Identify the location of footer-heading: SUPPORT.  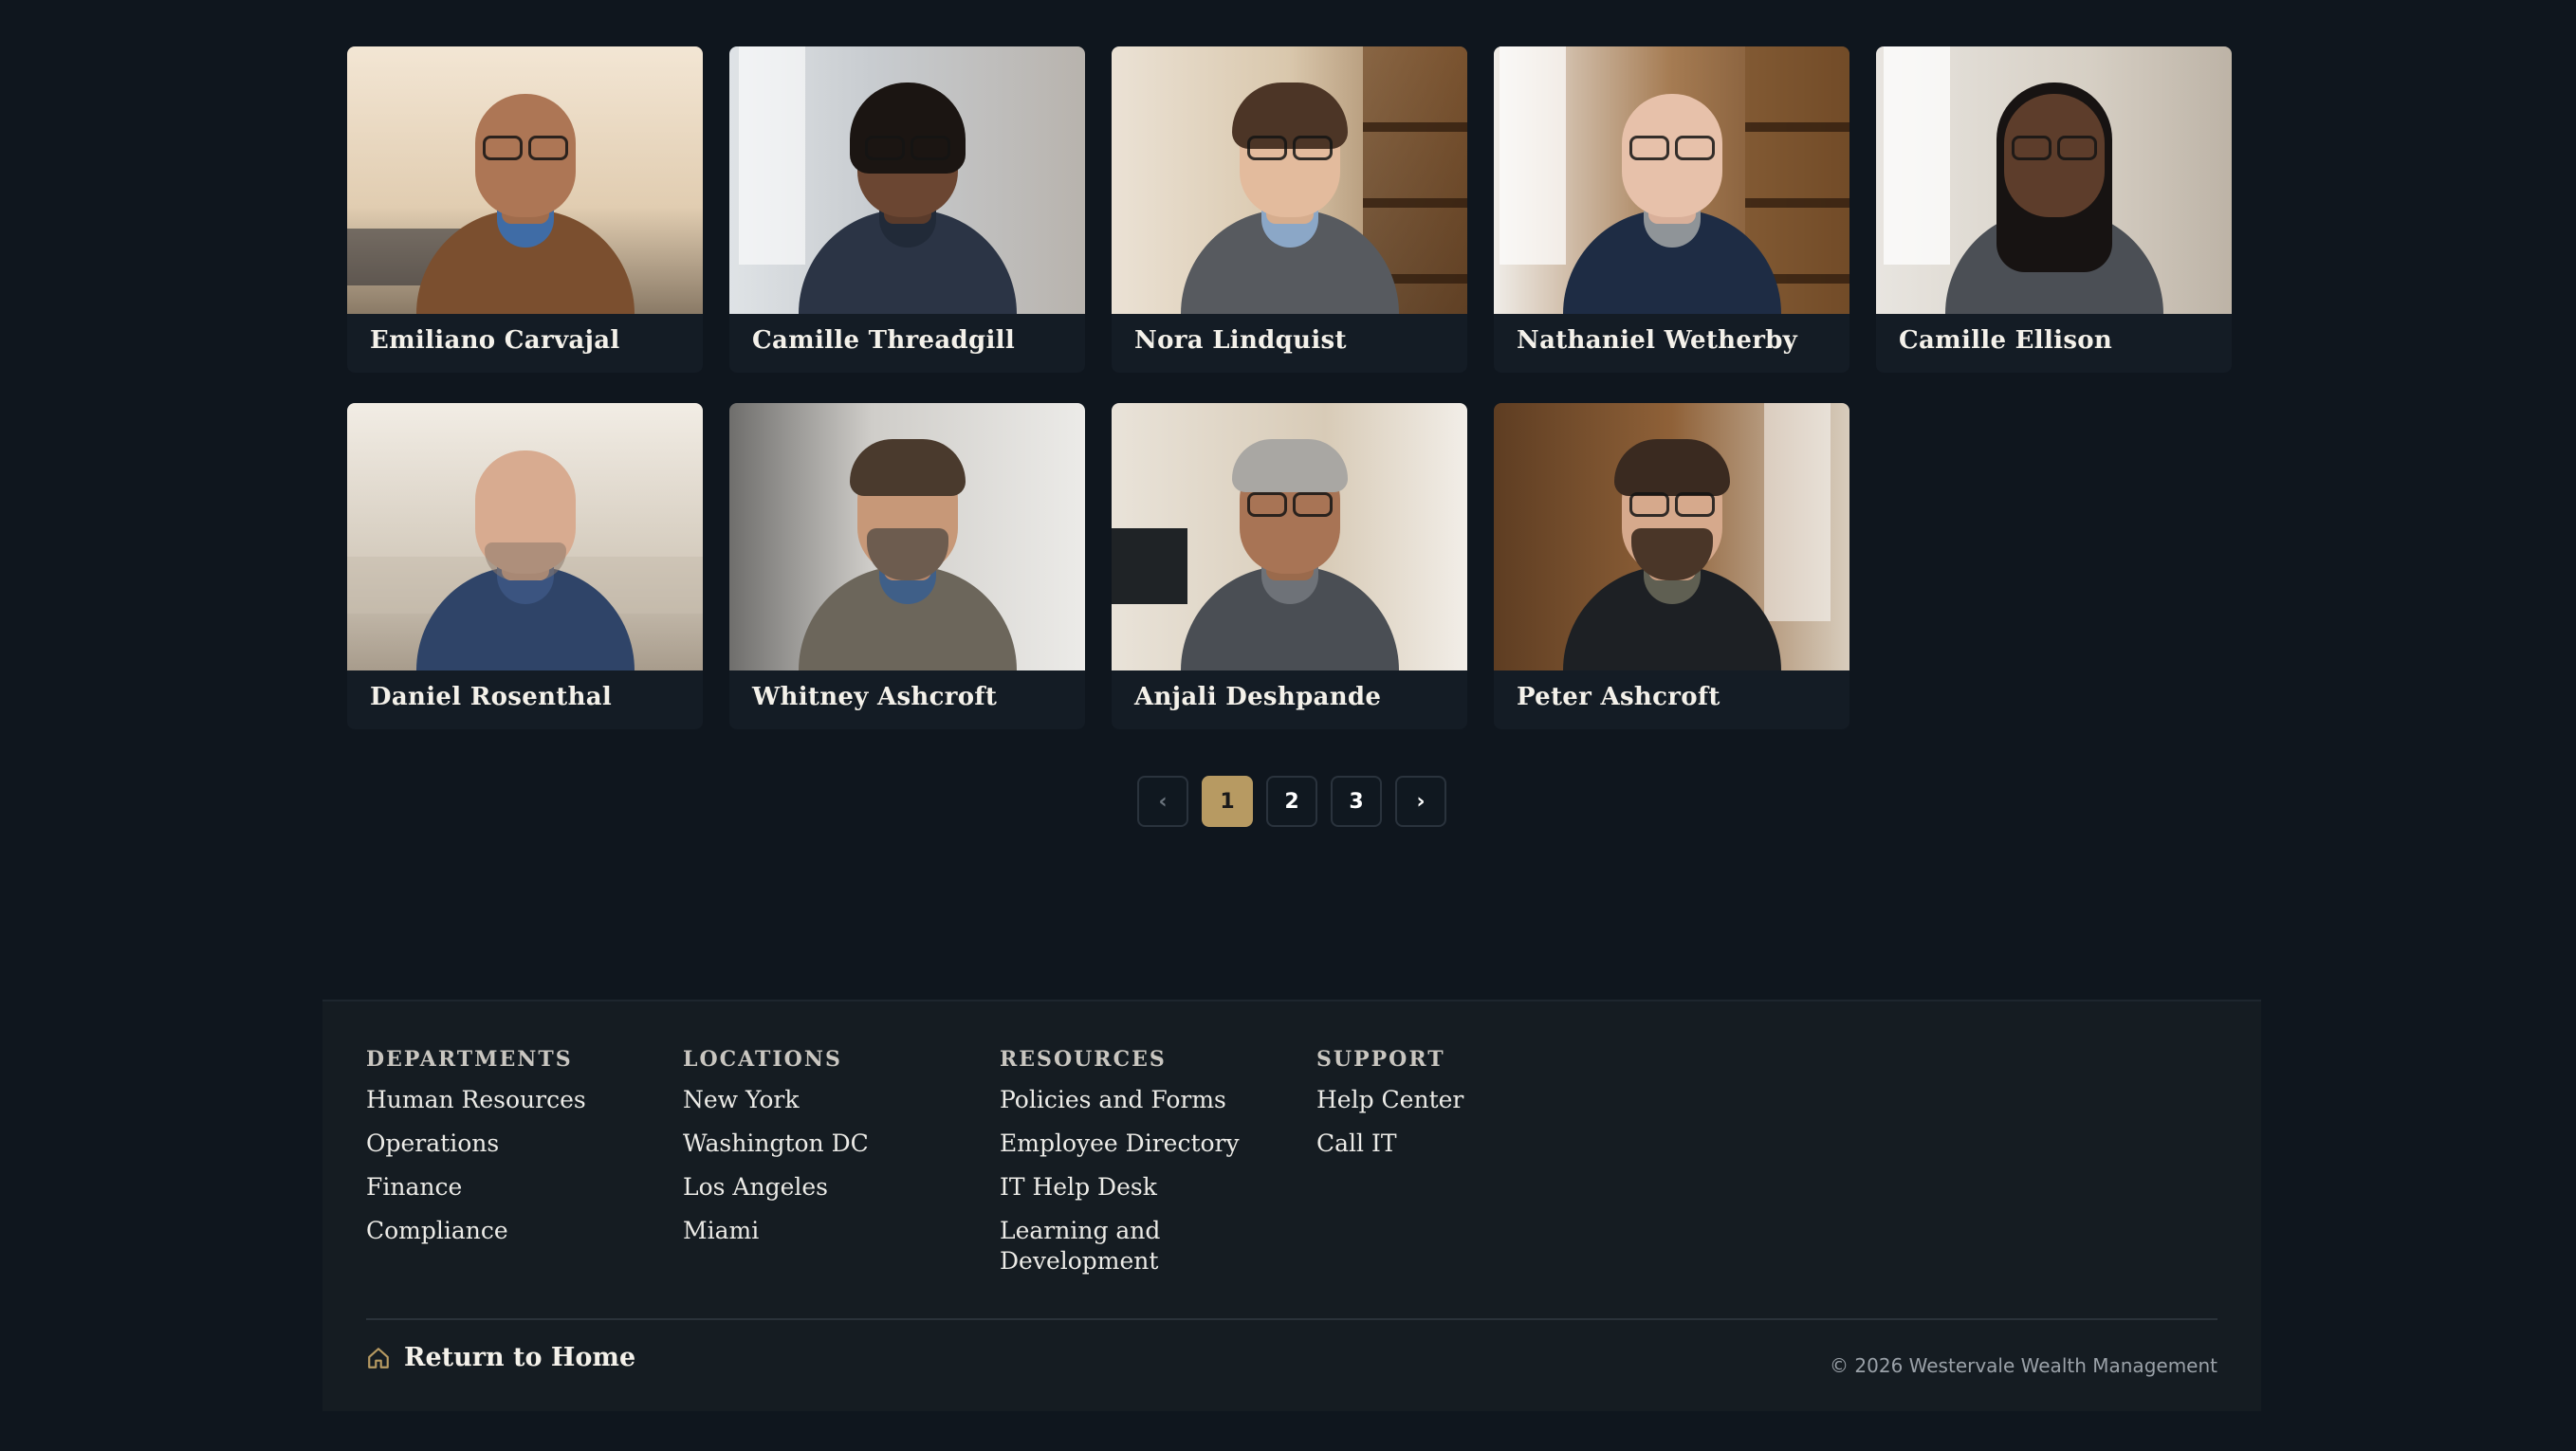
(1380, 1059).